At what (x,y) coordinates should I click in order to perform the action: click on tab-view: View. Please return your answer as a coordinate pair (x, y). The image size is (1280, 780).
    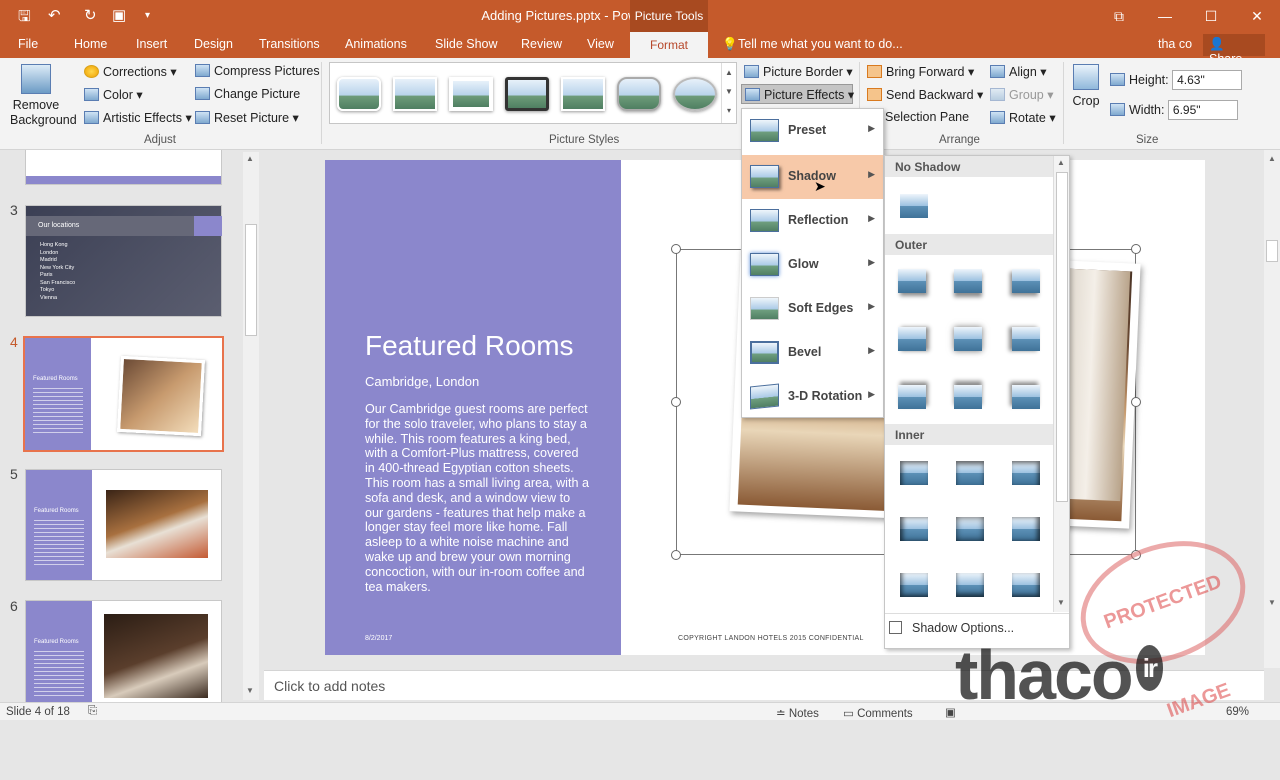
    Looking at the image, I should click on (600, 44).